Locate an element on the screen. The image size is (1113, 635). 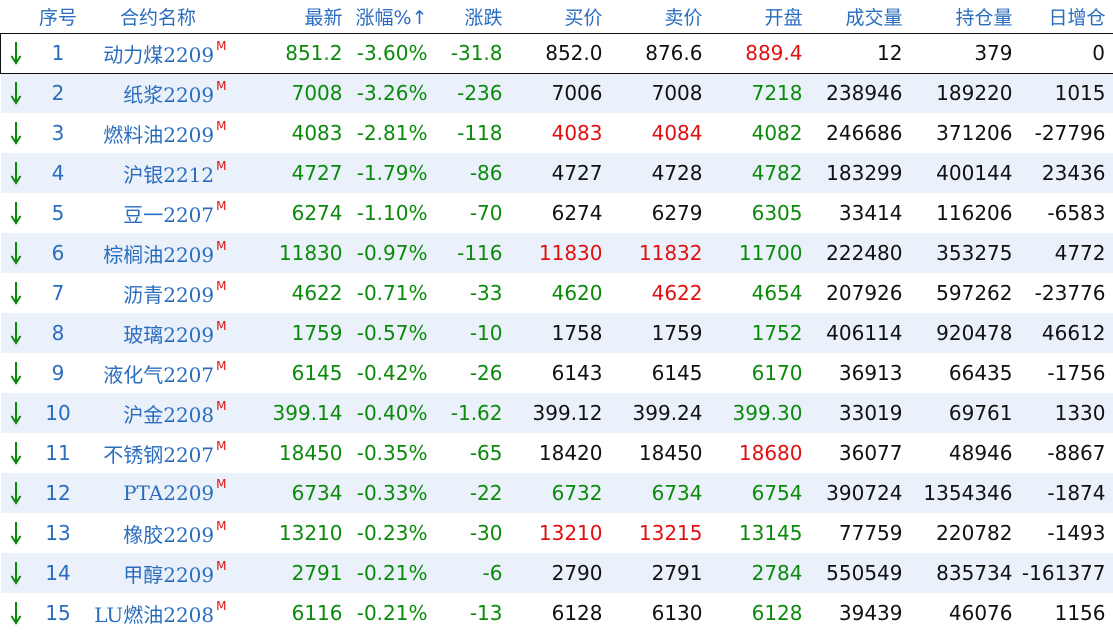
row-seq: 2 is located at coordinates (58, 93).